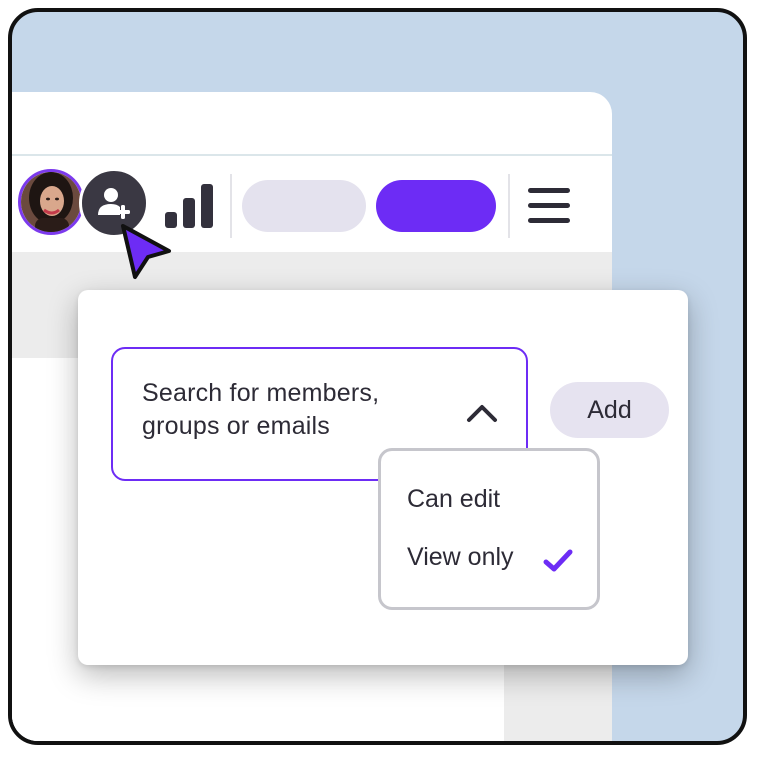  I want to click on primary-pill-button, so click(436, 206).